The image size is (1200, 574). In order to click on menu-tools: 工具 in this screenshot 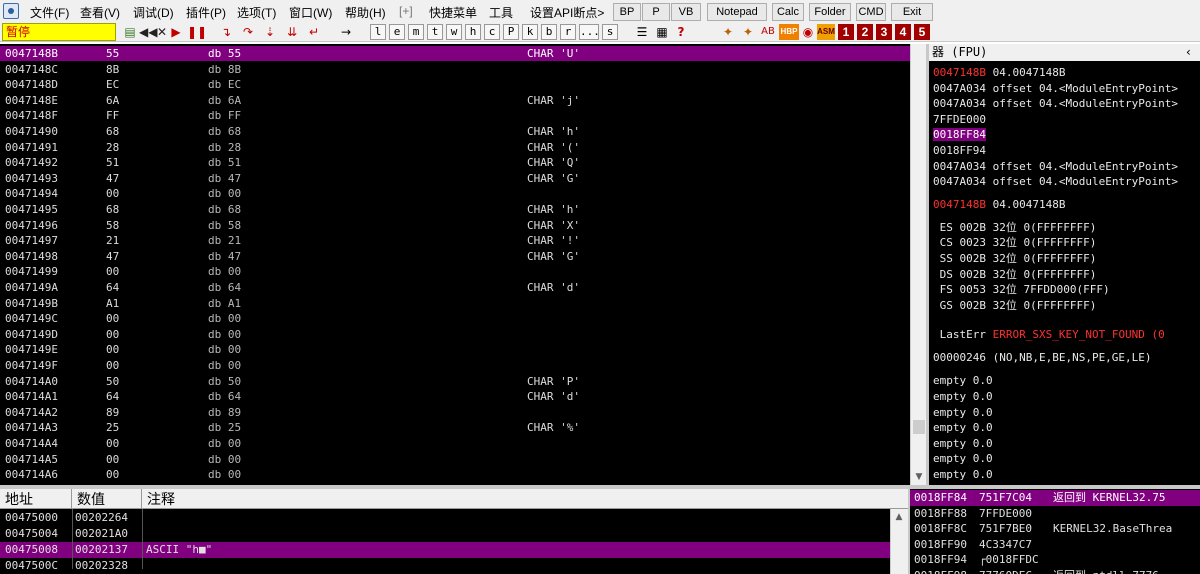, I will do `click(501, 12)`.